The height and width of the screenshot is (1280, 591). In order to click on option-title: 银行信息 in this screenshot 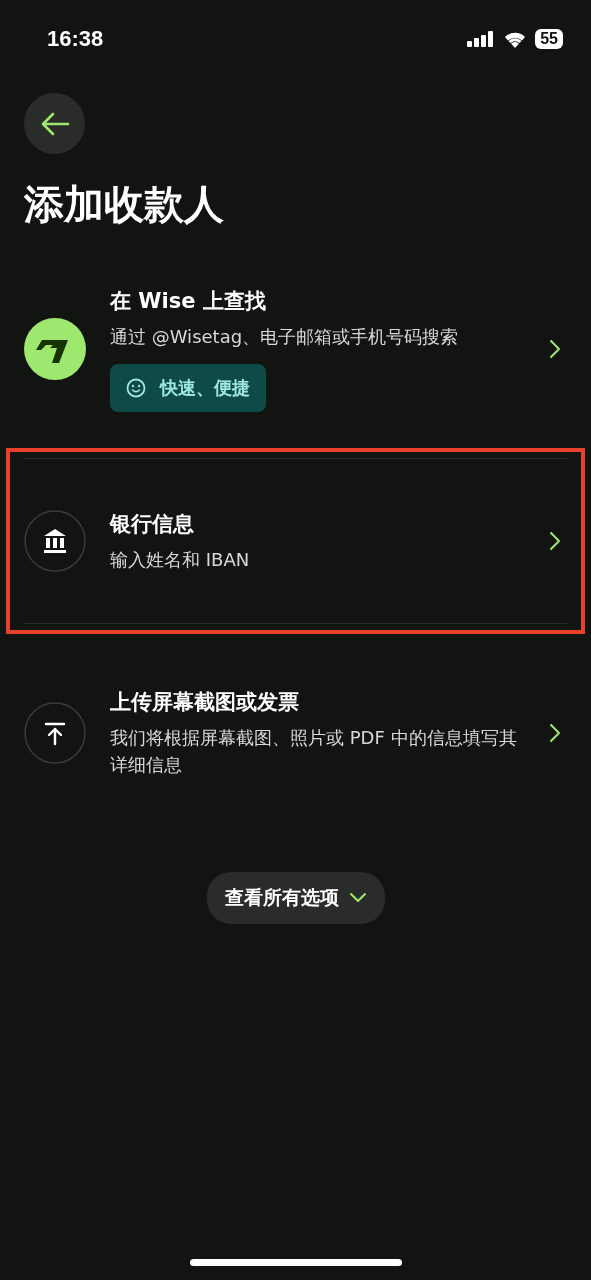, I will do `click(152, 524)`.